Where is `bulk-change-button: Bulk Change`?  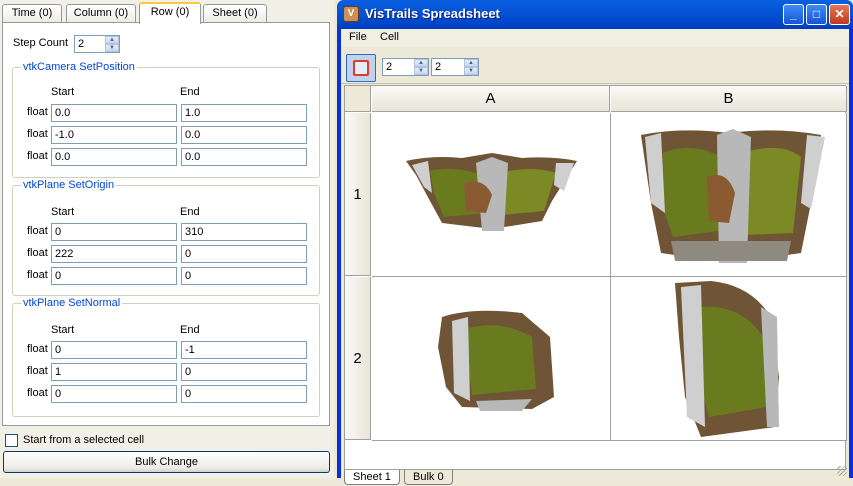
bulk-change-button: Bulk Change is located at coordinates (166, 462).